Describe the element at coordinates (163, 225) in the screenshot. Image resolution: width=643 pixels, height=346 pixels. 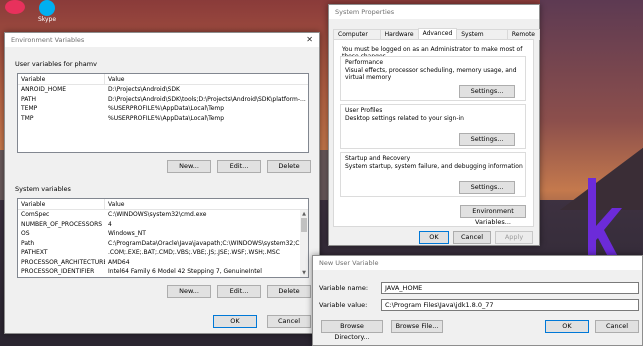
I see `table-row: NUMBER_OF_PROCESSORS 4` at that location.